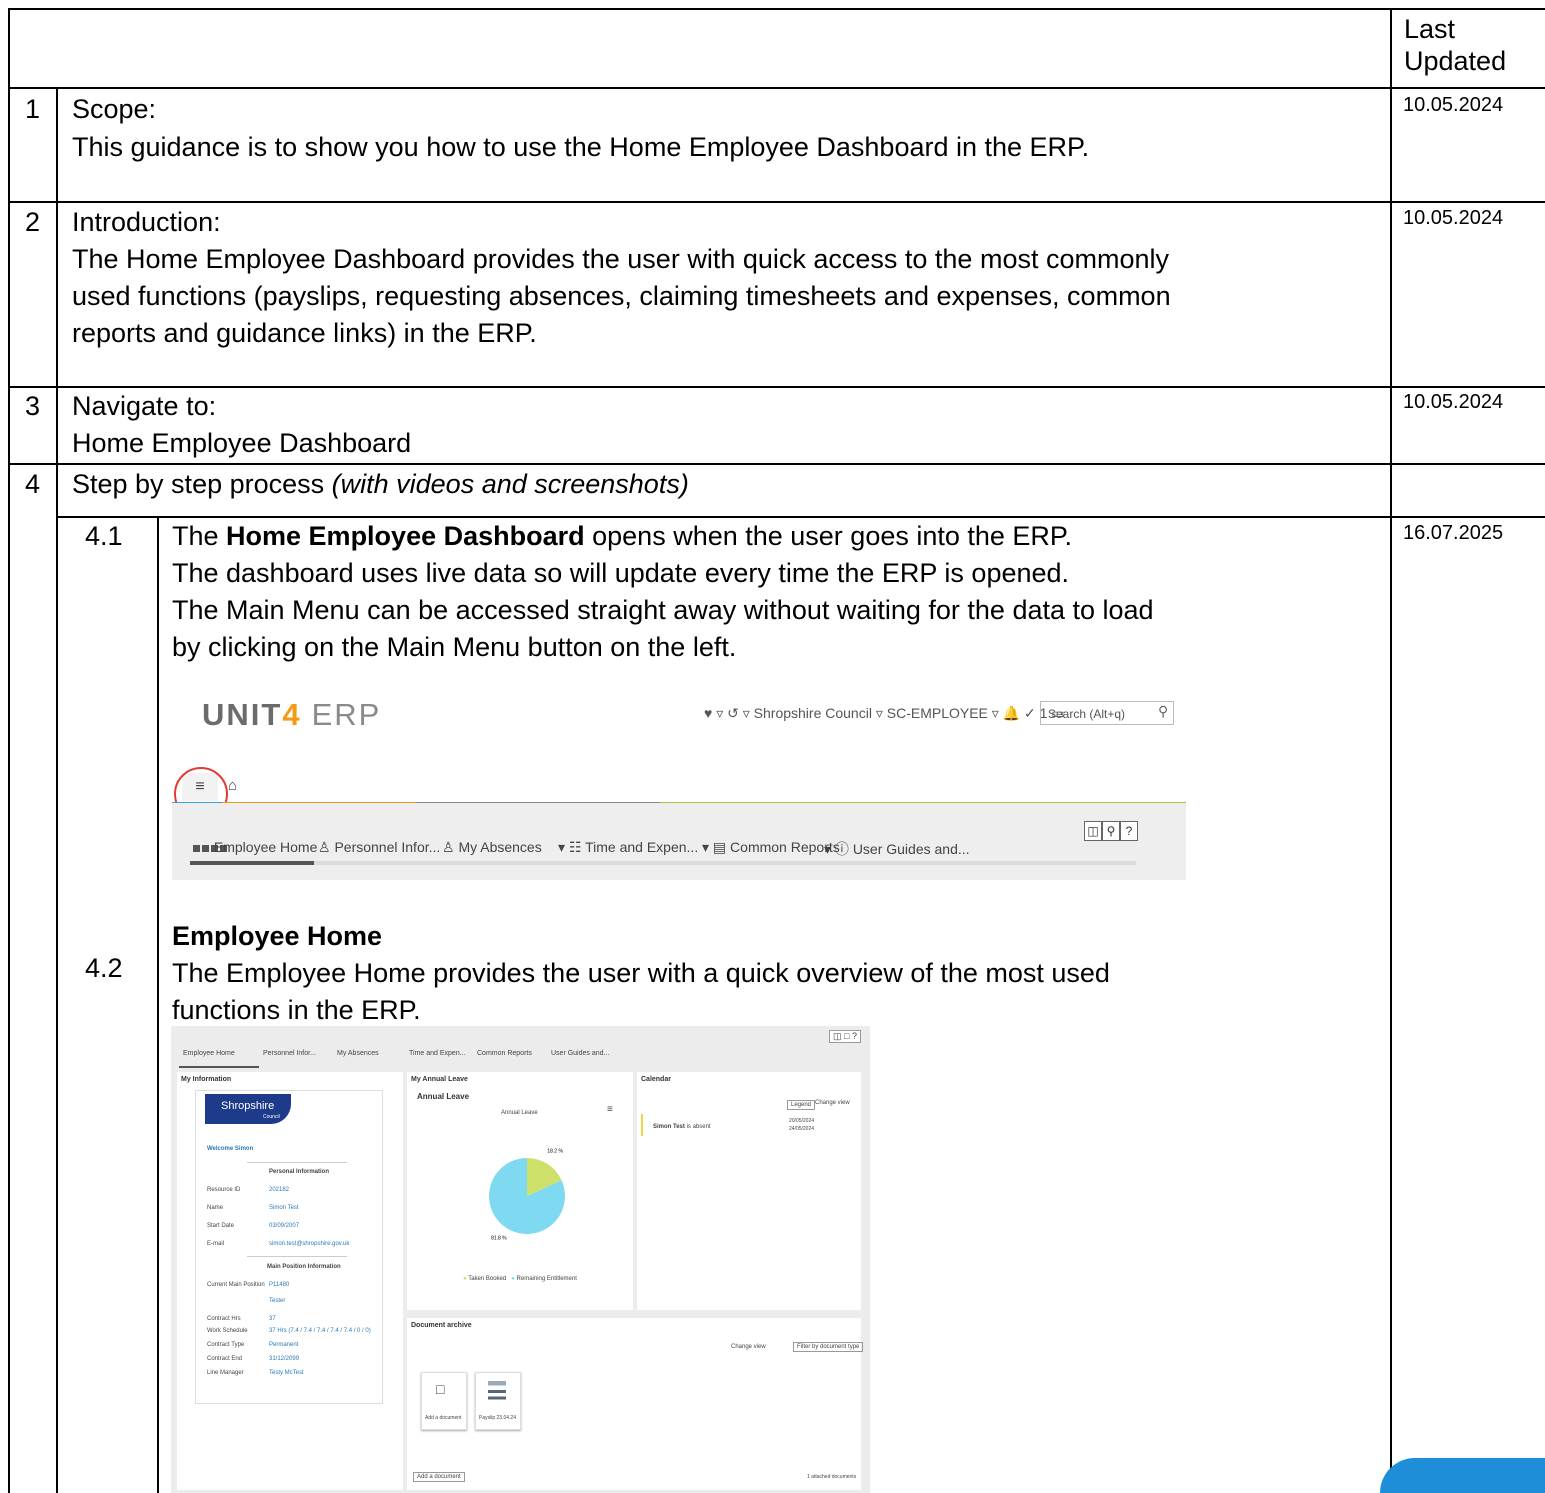 The image size is (1545, 1493). Describe the element at coordinates (292, 714) in the screenshot. I see `unit4-logo: UNIT4 ERP` at that location.